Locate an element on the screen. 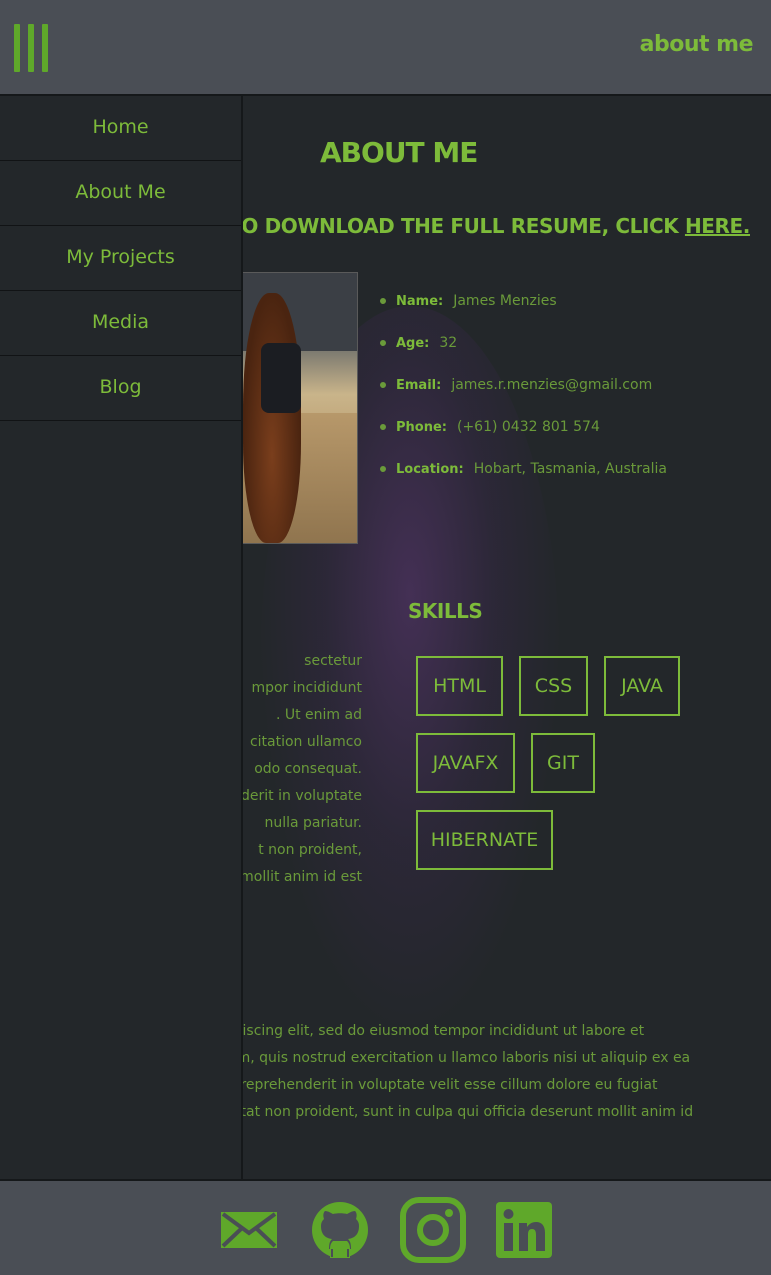 The width and height of the screenshot is (771, 1275). info-name: Name: James Menzies is located at coordinates (523, 313).